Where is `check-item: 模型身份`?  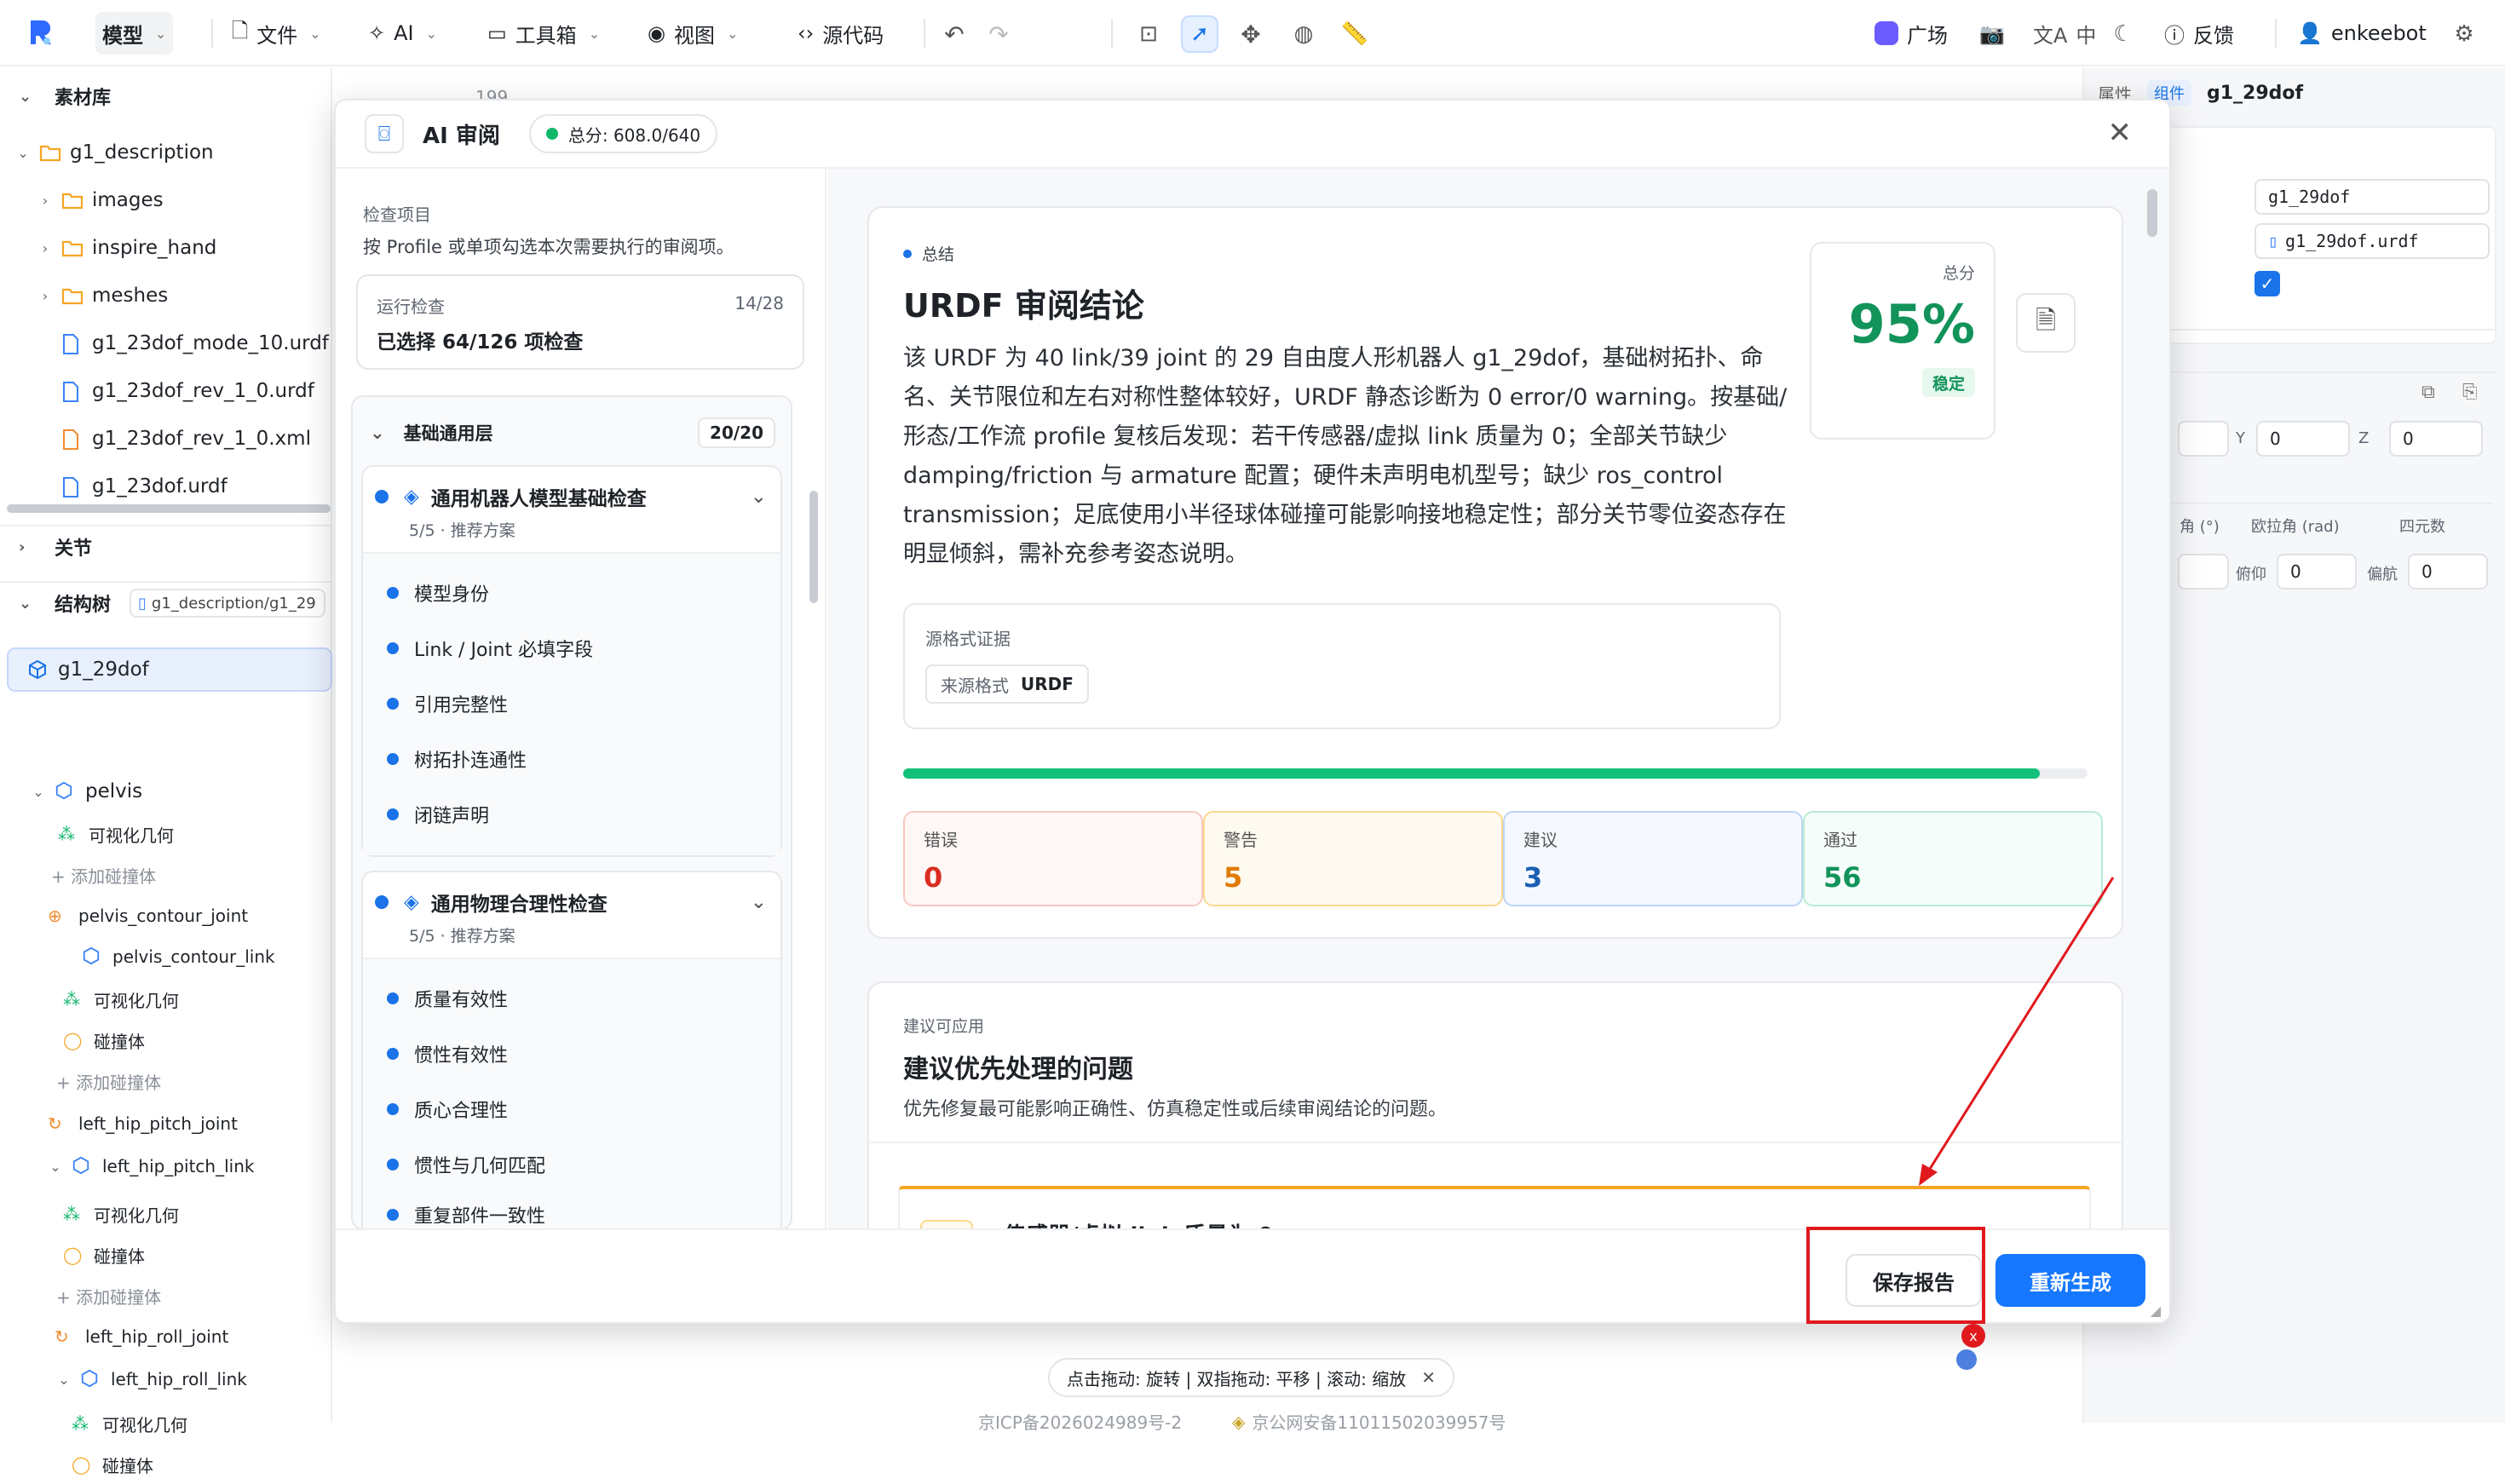
check-item: 模型身份 is located at coordinates (438, 593).